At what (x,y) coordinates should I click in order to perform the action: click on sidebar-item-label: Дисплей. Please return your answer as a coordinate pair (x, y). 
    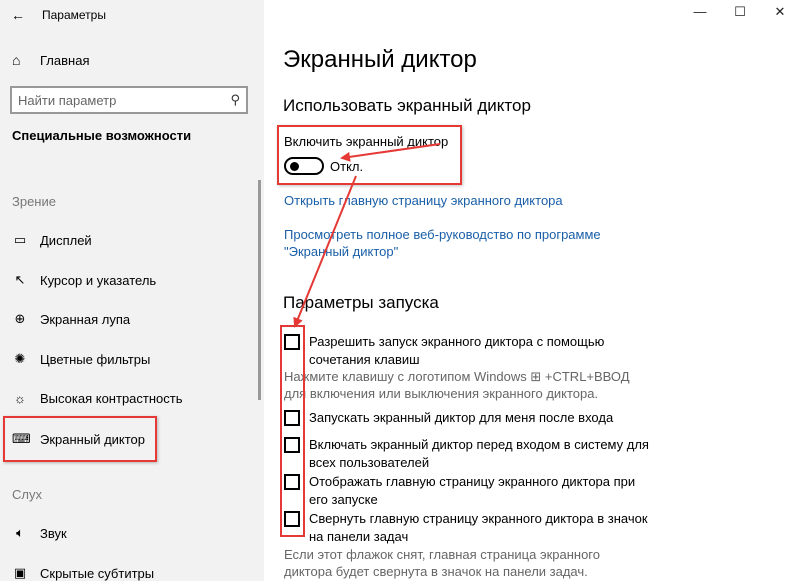
    Looking at the image, I should click on (66, 240).